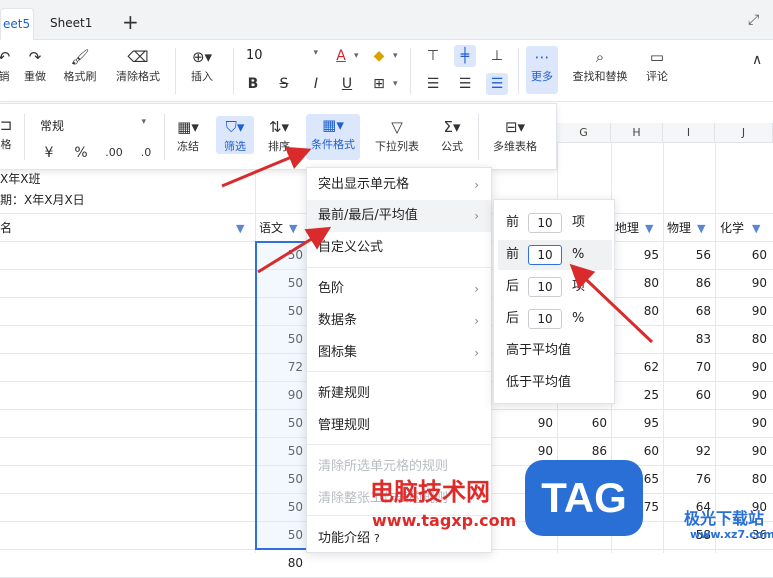  Describe the element at coordinates (430, 492) in the screenshot. I see `watermark-site-name: 电脑技术网` at that location.